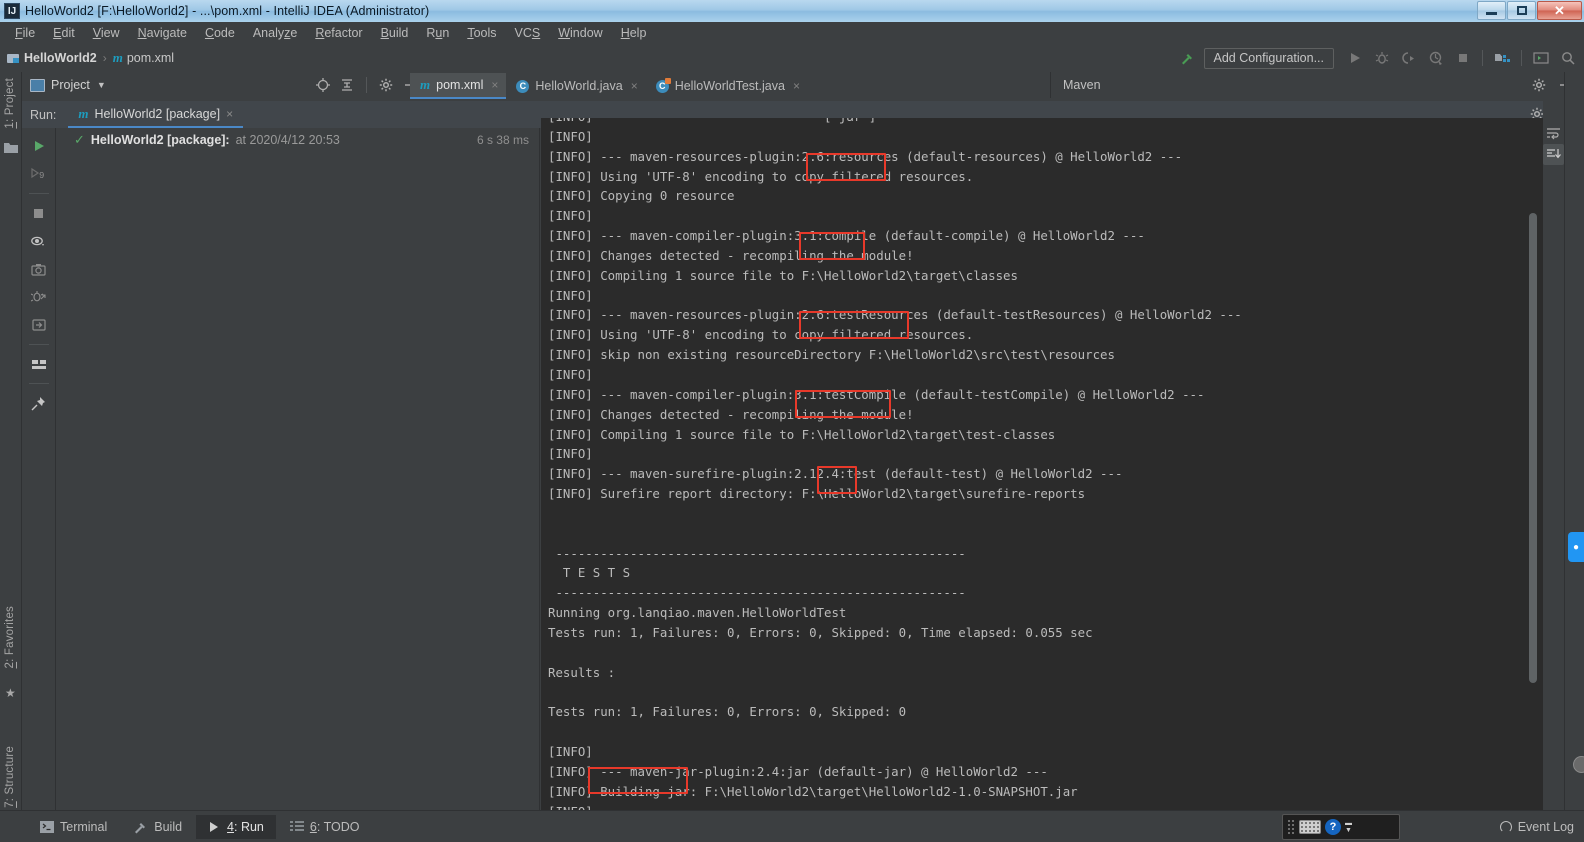 Image resolution: width=1584 pixels, height=842 pixels. I want to click on tab-pom-xml: m pom.xml ×, so click(458, 86).